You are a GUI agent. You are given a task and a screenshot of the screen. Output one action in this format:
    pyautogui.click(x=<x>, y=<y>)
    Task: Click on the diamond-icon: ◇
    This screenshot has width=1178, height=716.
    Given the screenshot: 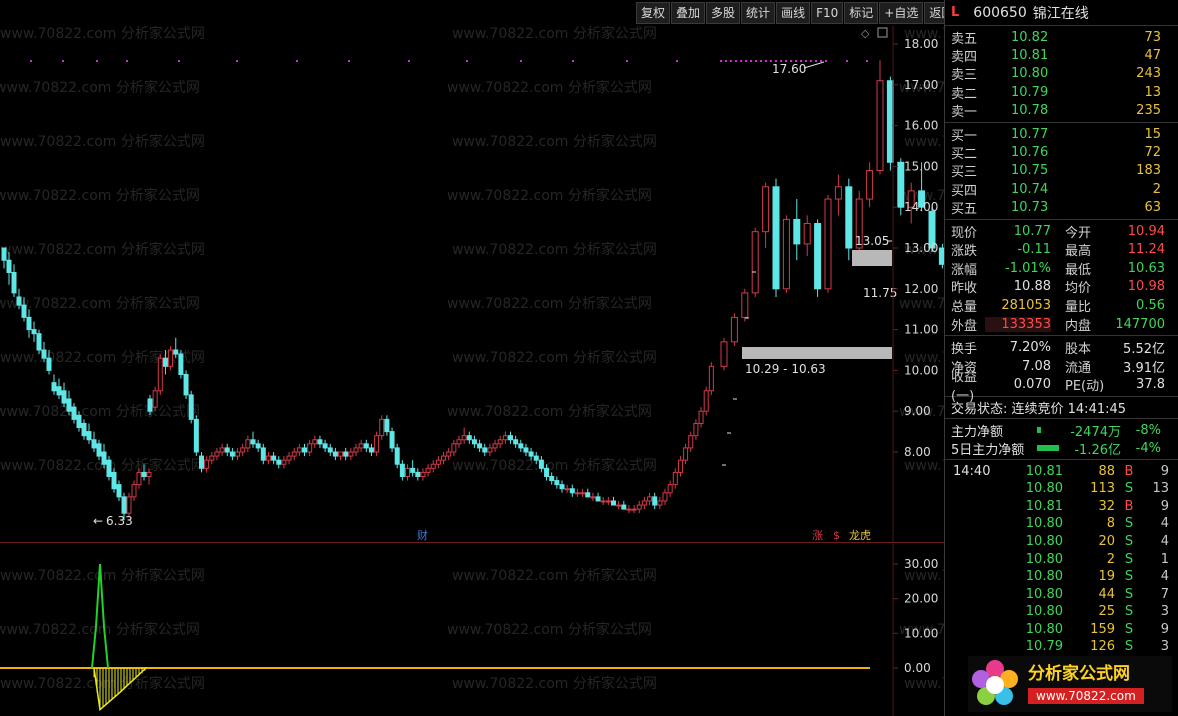 What is the action you would take?
    pyautogui.click(x=865, y=33)
    